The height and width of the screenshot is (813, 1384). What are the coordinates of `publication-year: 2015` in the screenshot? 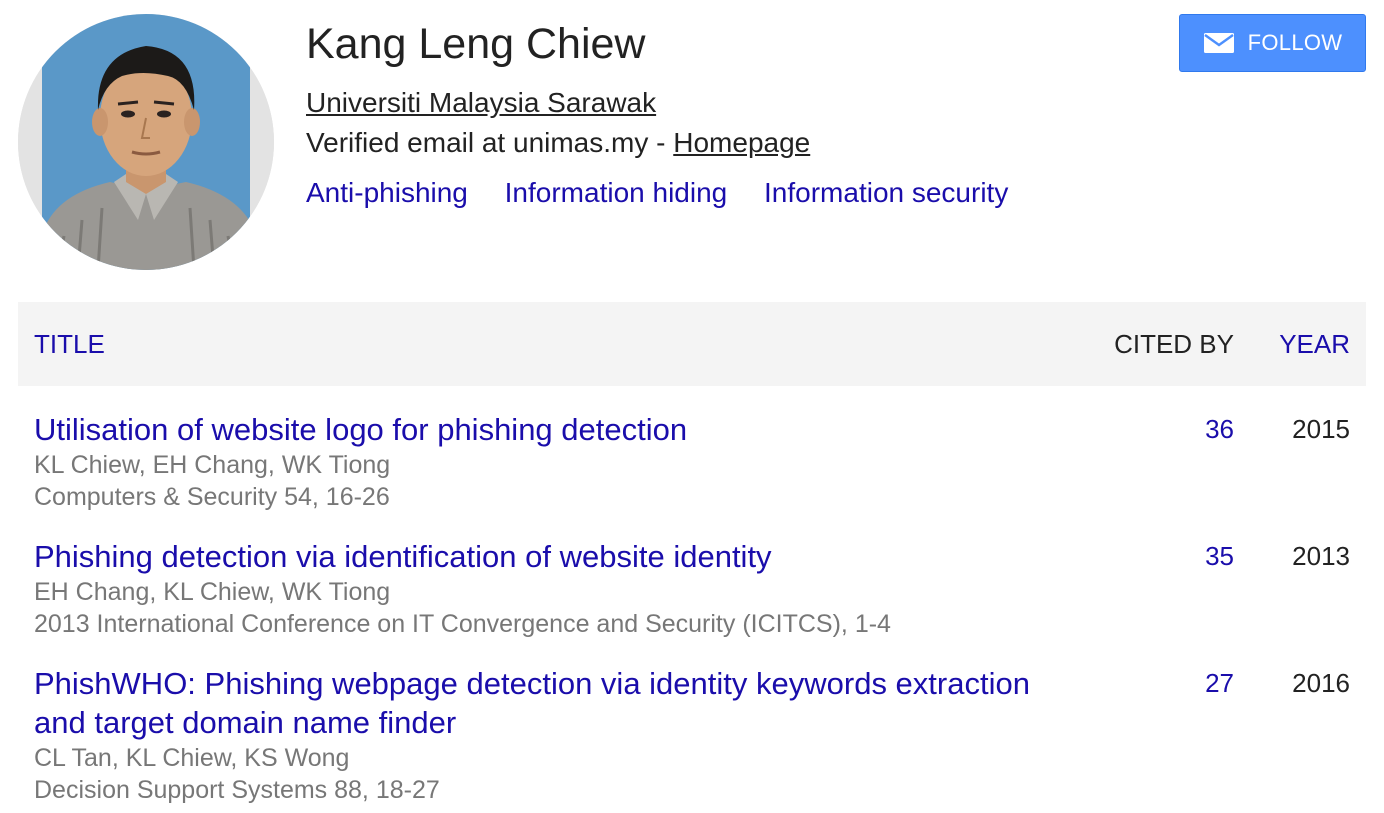 It's located at (1321, 429).